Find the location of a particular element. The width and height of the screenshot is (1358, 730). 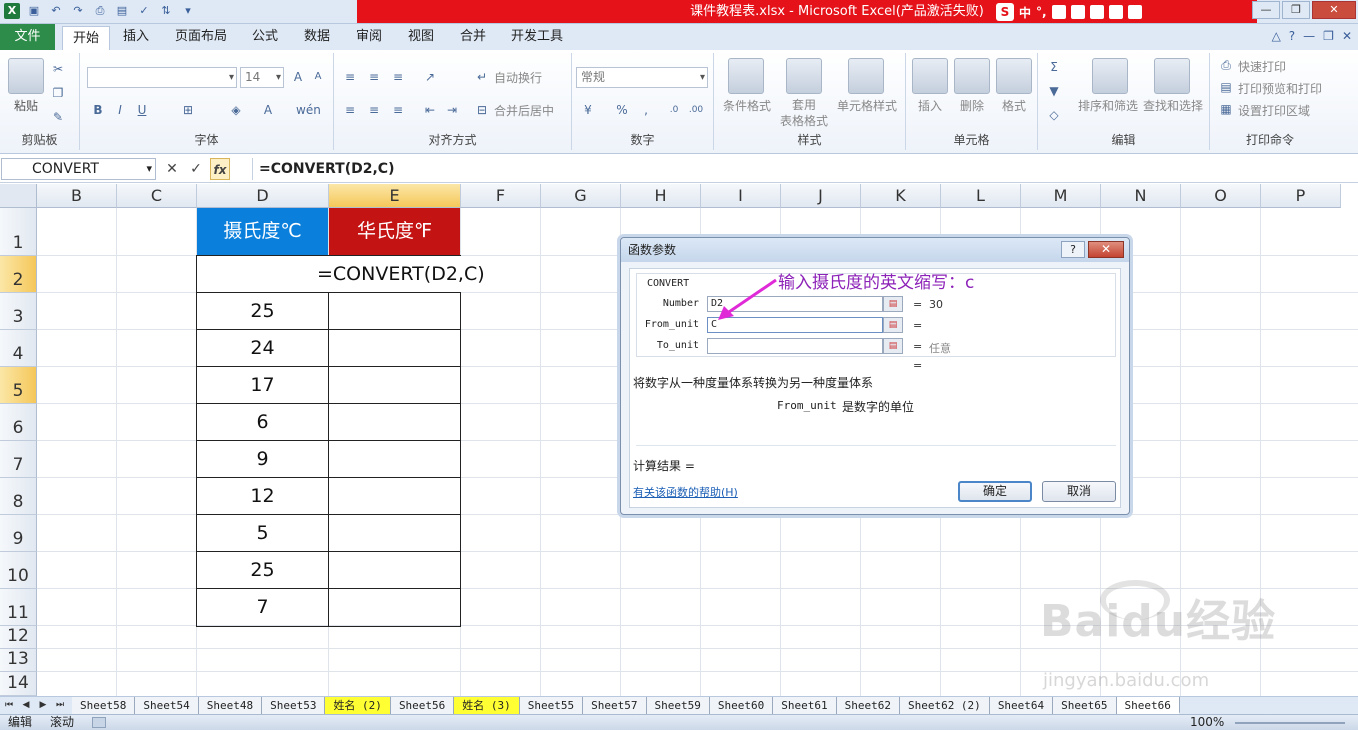

find-select-label: 查找和选择 is located at coordinates (1173, 105).